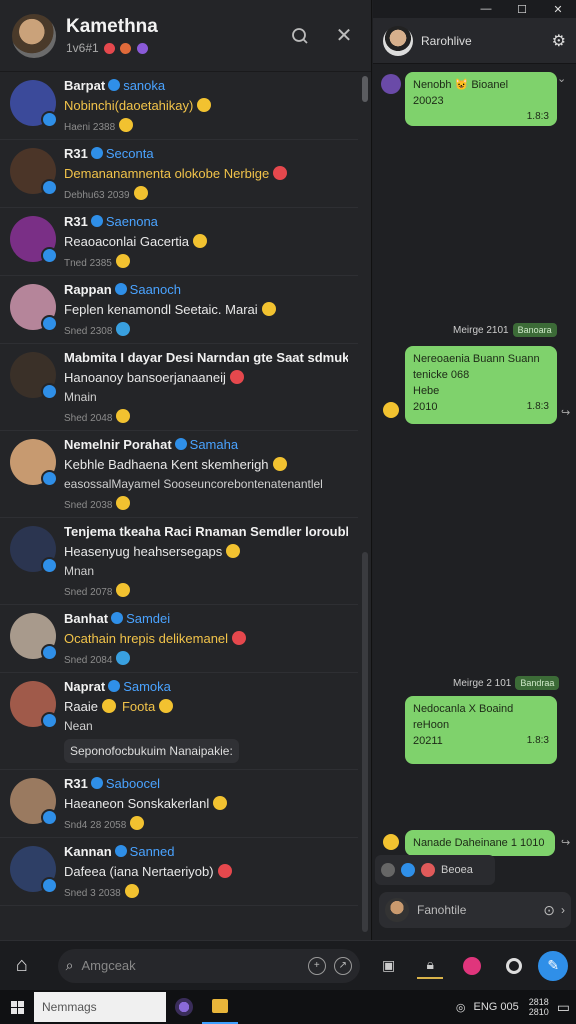 The height and width of the screenshot is (1024, 576). Describe the element at coordinates (472, 966) in the screenshot. I see `music-icon` at that location.